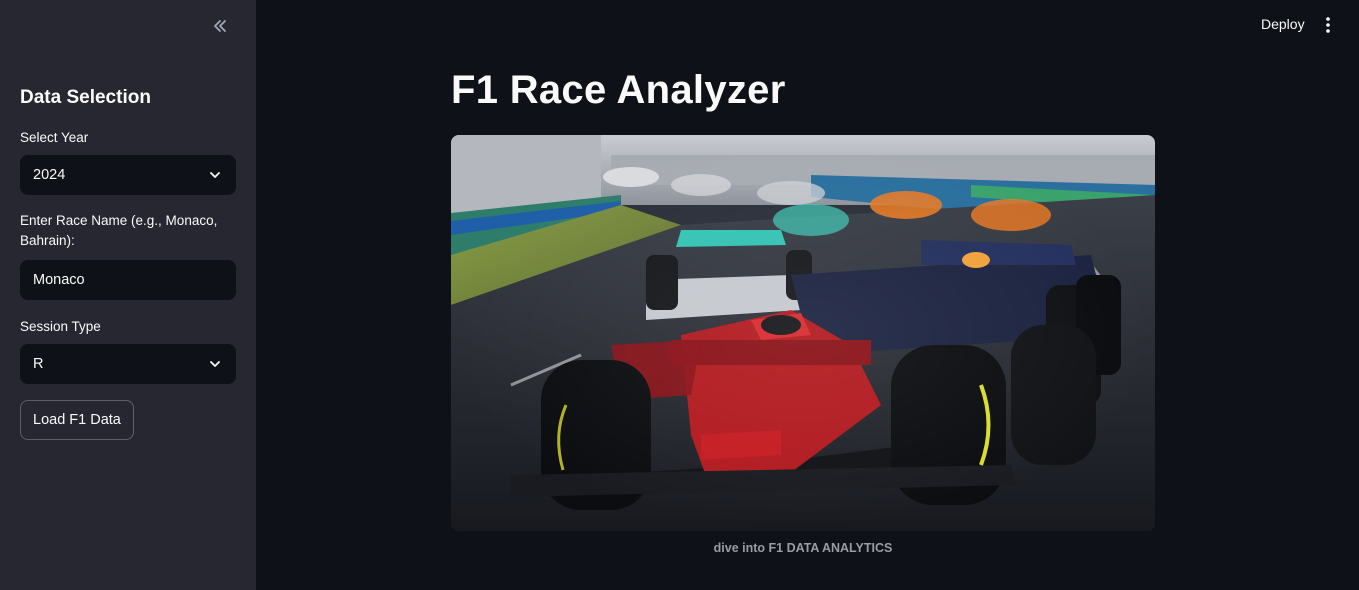 The width and height of the screenshot is (1359, 590). I want to click on main-menu-button, so click(1328, 25).